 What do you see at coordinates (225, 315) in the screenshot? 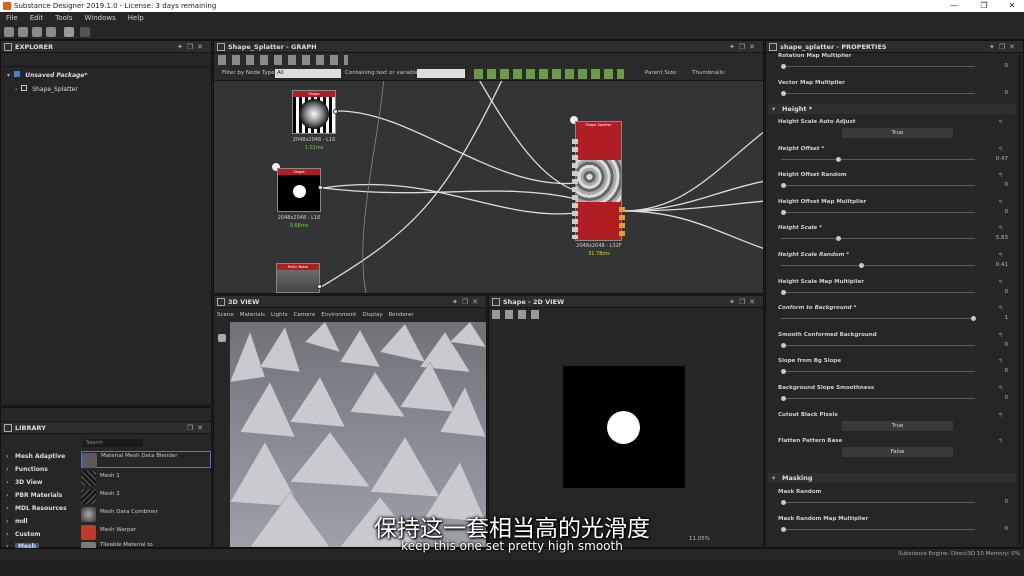
I see `3d-tab-scene: Scene` at bounding box center [225, 315].